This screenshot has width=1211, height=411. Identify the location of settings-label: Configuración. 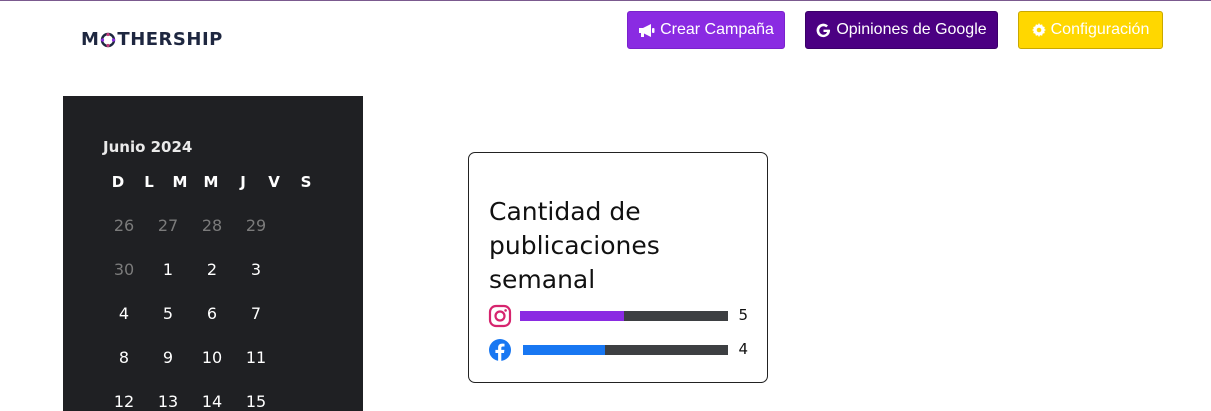
(1100, 29).